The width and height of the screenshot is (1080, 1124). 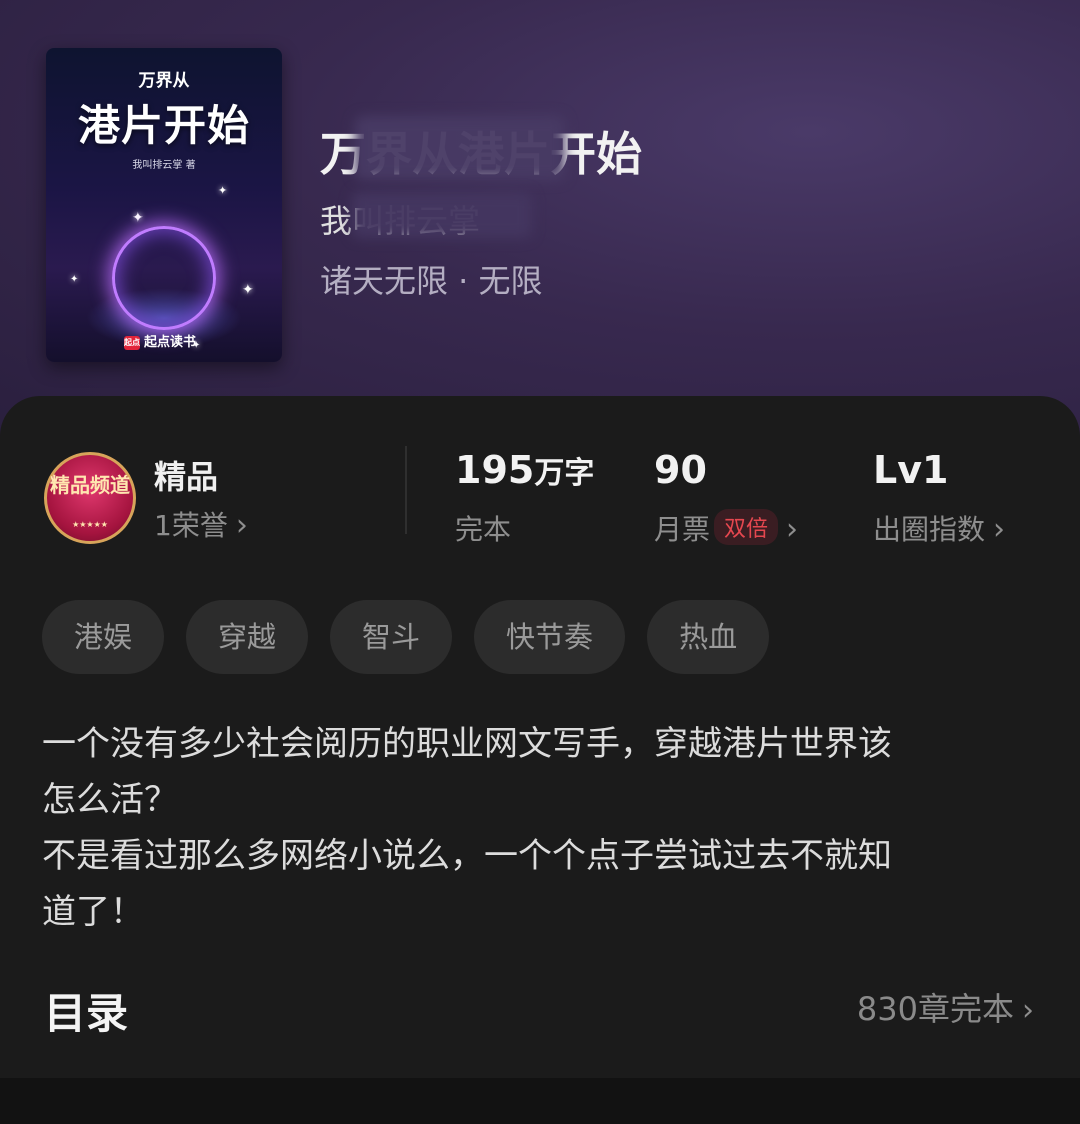 I want to click on word-count-value: 195, so click(x=495, y=470).